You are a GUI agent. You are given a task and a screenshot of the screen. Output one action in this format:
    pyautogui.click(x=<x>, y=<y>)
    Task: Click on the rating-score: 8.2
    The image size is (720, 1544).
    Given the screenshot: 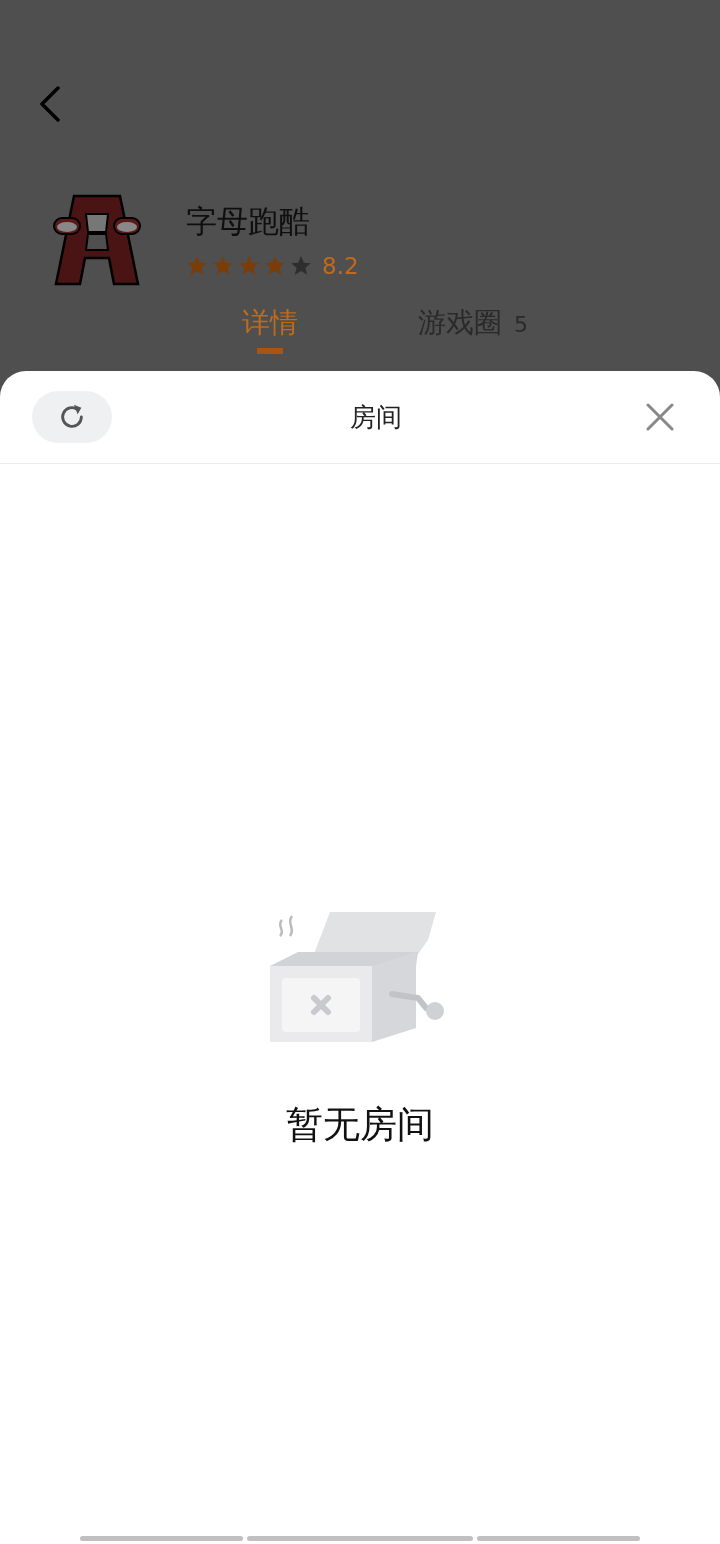 What is the action you would take?
    pyautogui.click(x=340, y=266)
    